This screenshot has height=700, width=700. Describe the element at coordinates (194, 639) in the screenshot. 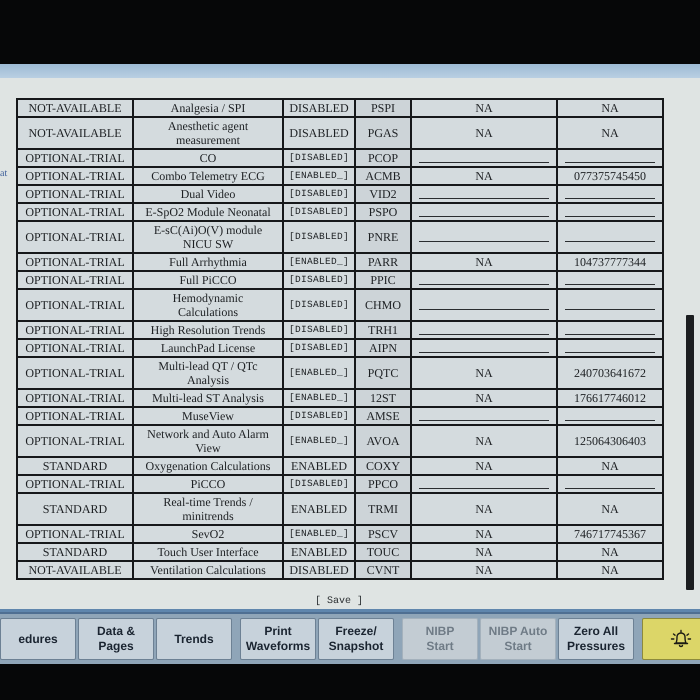

I see `softkey-button: Trends` at that location.